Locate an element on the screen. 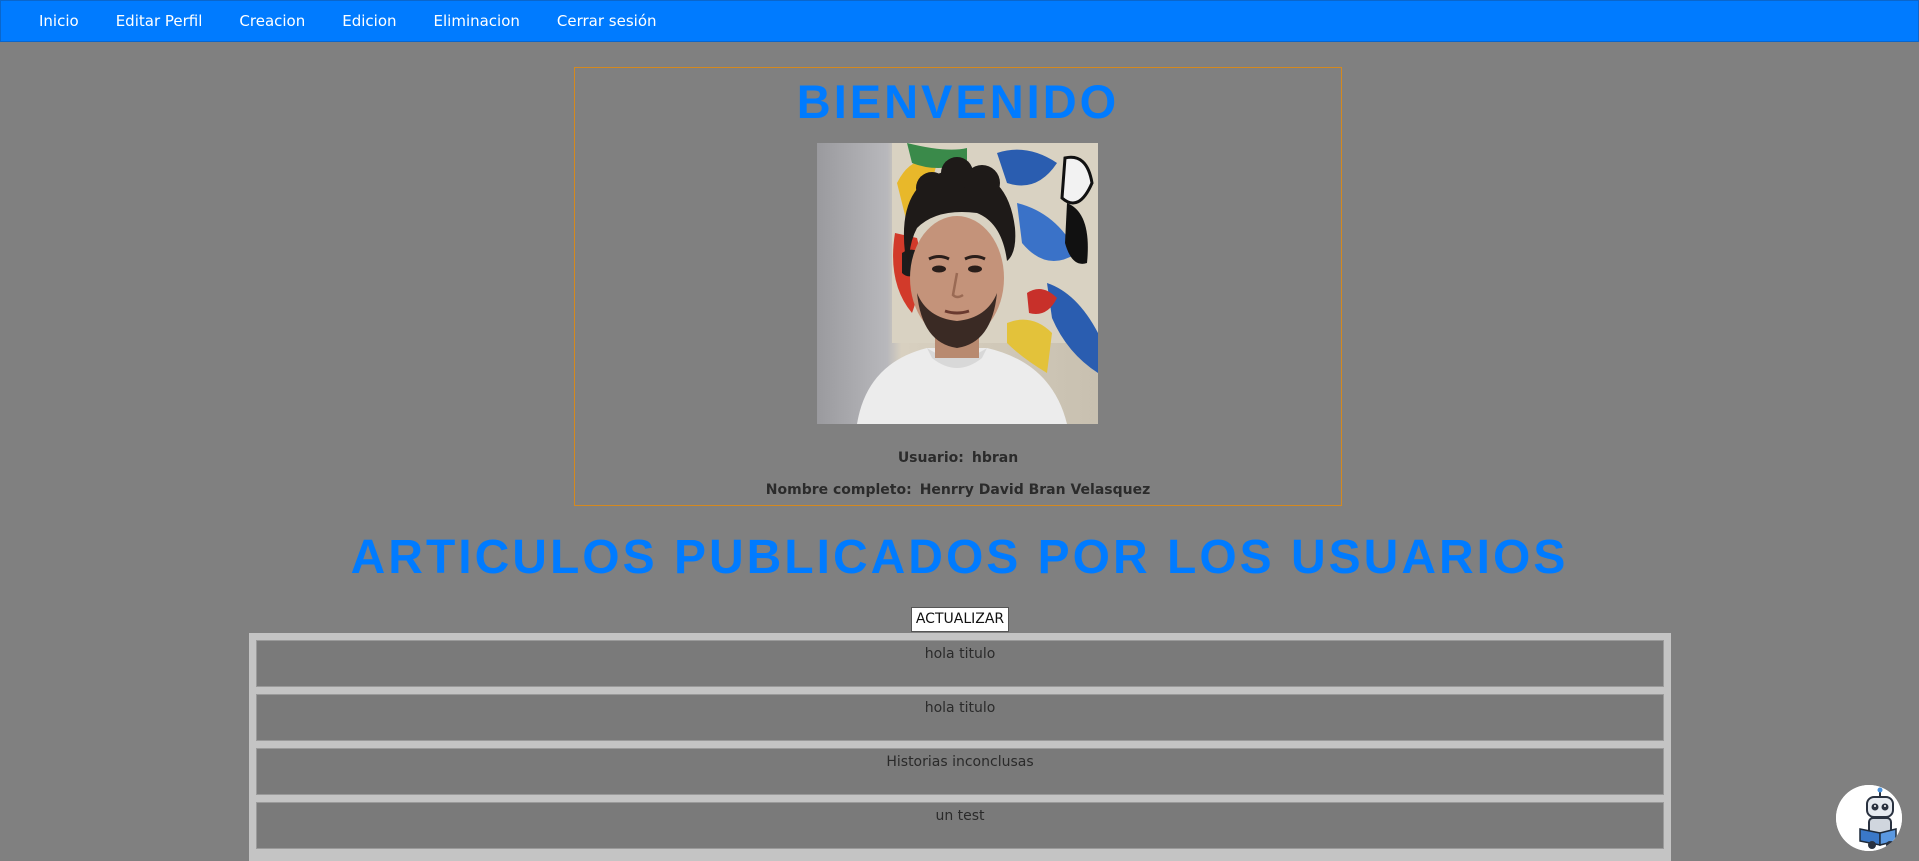  articles-heading: ARTICULOS PUBLICADOS POR LOS USUARIOS is located at coordinates (959, 557).